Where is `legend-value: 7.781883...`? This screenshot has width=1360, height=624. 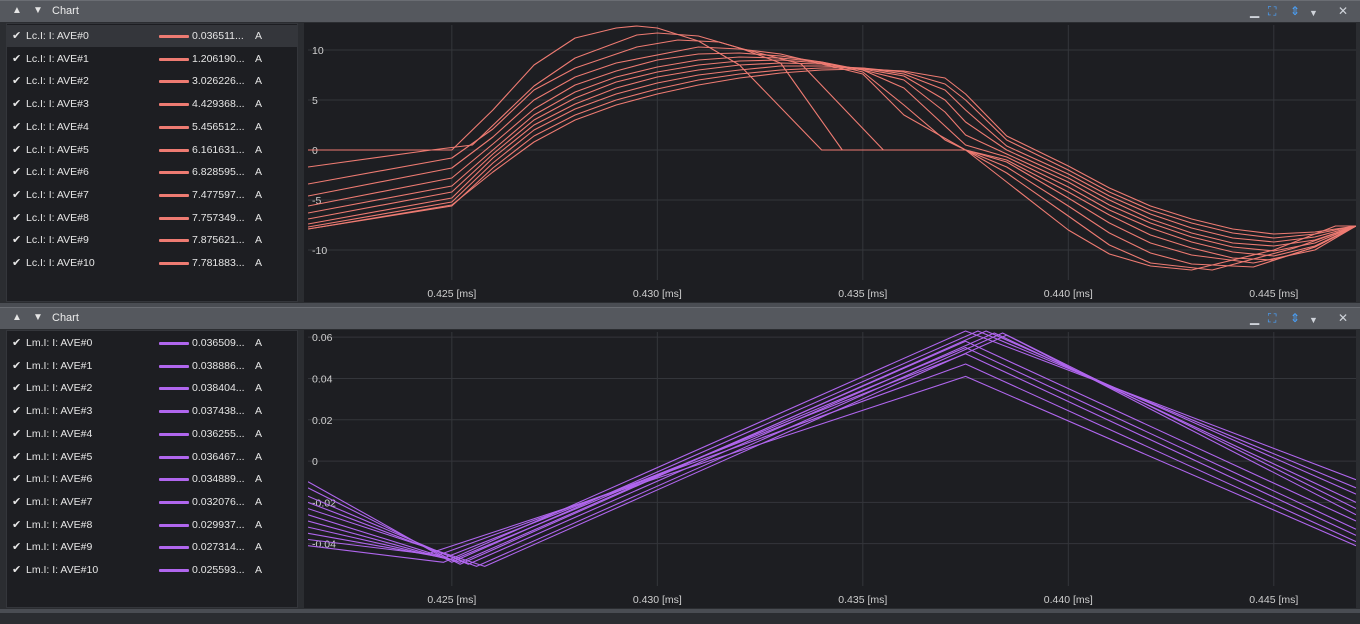
legend-value: 7.781883... is located at coordinates (218, 263).